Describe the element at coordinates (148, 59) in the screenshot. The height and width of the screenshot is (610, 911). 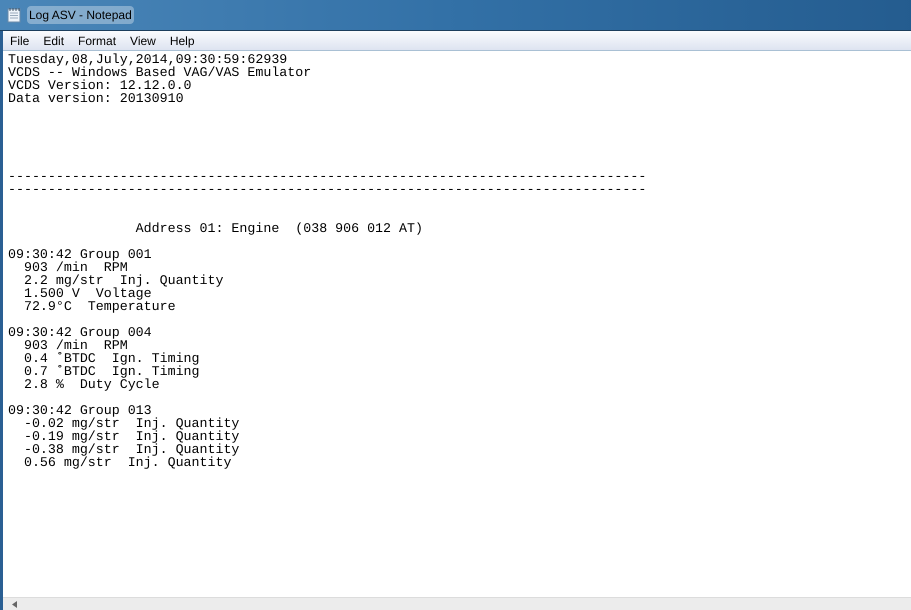
I see `text-line: Tuesday,08,July,2014,09:30:59:62939` at that location.